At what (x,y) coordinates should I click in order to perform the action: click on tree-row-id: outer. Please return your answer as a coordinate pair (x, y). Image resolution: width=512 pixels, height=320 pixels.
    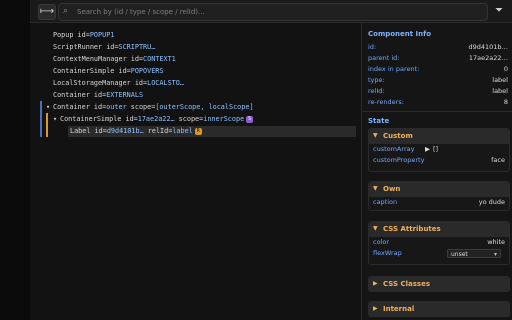
    Looking at the image, I should click on (116, 107).